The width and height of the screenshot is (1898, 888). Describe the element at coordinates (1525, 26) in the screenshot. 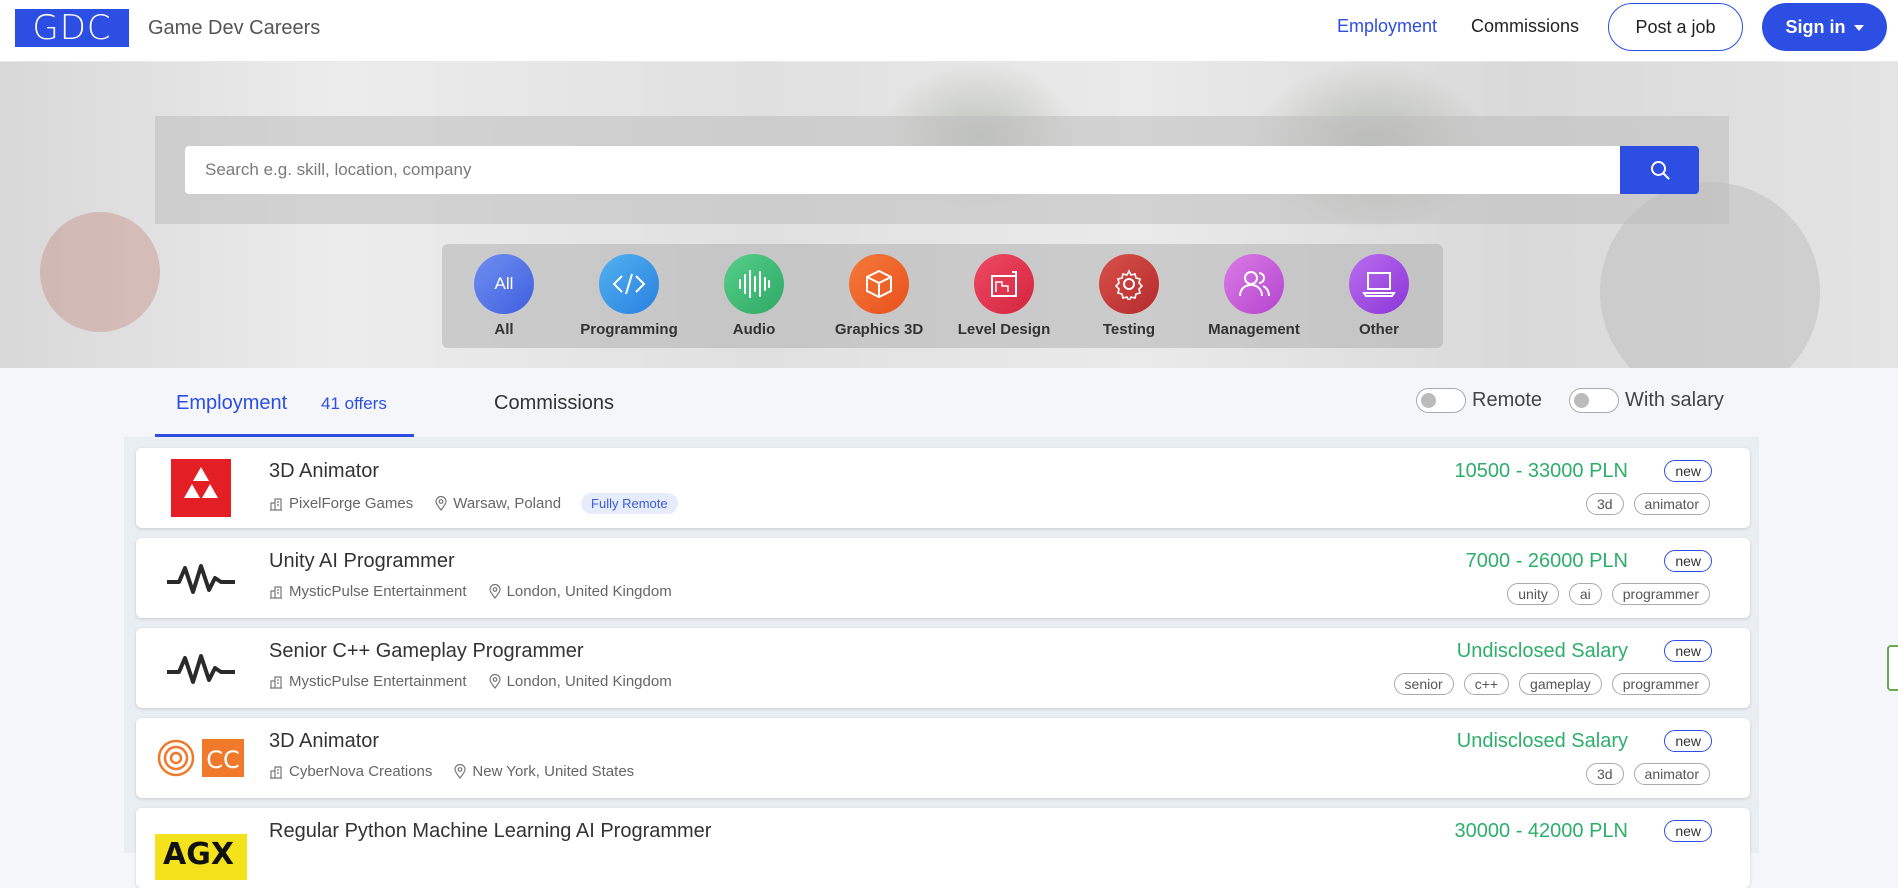

I see `nav-commissions-link: Commissions` at that location.